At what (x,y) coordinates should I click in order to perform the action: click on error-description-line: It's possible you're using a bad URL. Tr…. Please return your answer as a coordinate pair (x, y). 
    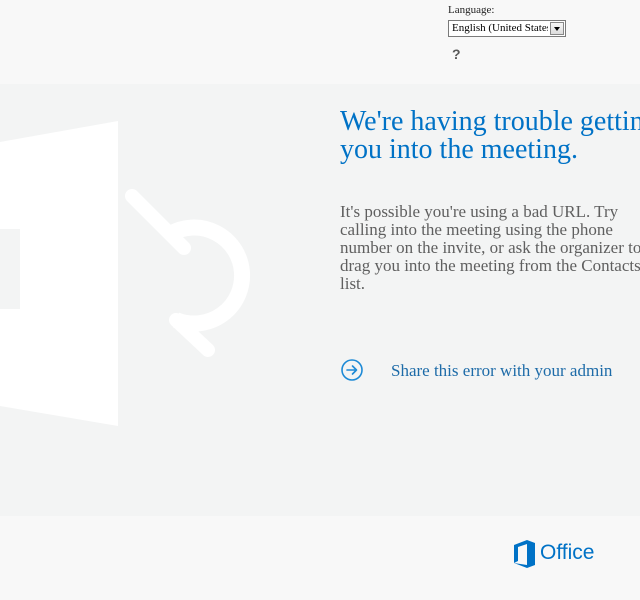
    Looking at the image, I should click on (479, 211).